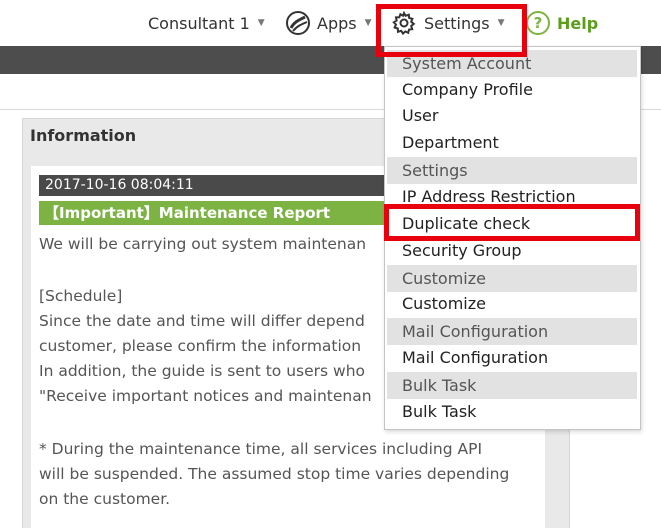 This screenshot has width=661, height=528. I want to click on apps-label: Apps, so click(337, 23).